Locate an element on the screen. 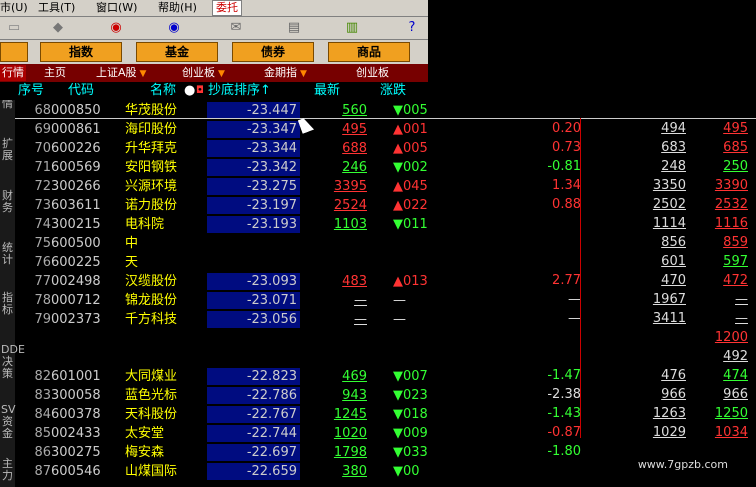 This screenshot has height=487, width=756. side-tab-main: 主力 is located at coordinates (7, 470).